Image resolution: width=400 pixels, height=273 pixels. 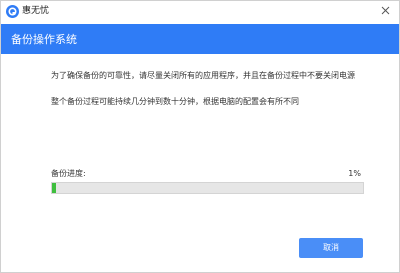 What do you see at coordinates (12, 11) in the screenshot?
I see `brand-logo-icon` at bounding box center [12, 11].